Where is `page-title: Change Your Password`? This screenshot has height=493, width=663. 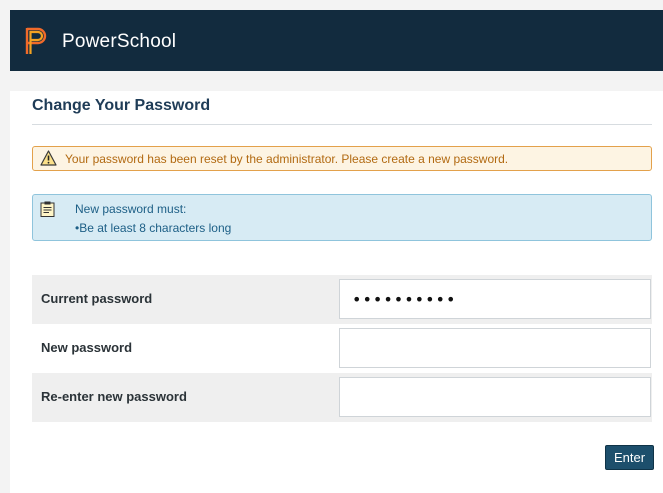 page-title: Change Your Password is located at coordinates (121, 105).